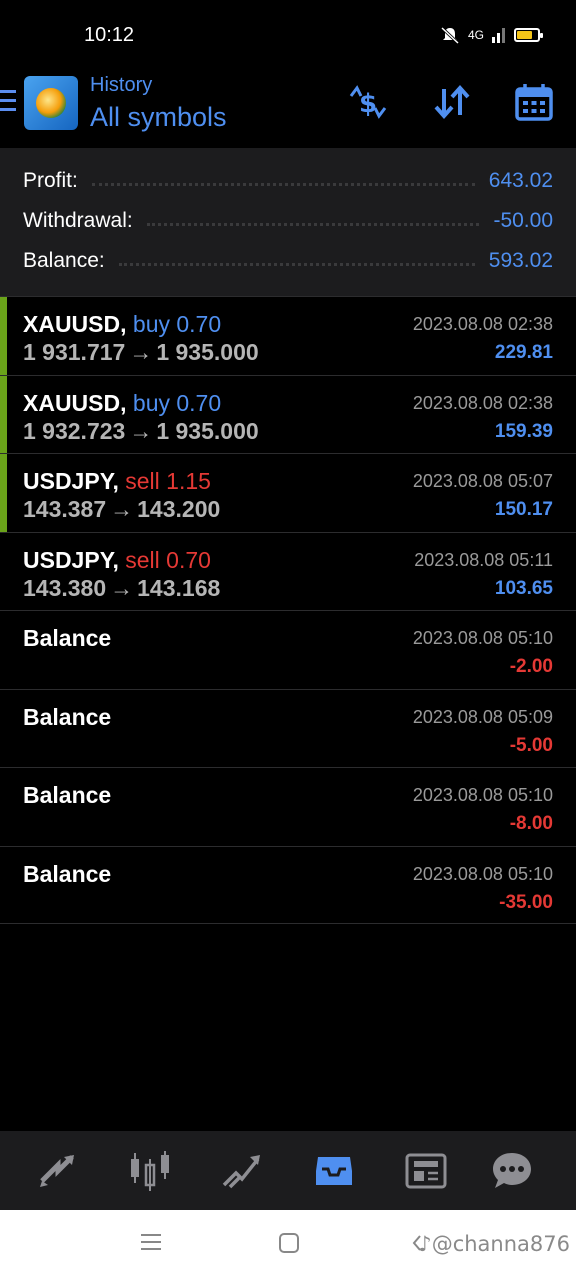 This screenshot has width=576, height=1280. What do you see at coordinates (520, 180) in the screenshot?
I see `profit-value: 643.02` at bounding box center [520, 180].